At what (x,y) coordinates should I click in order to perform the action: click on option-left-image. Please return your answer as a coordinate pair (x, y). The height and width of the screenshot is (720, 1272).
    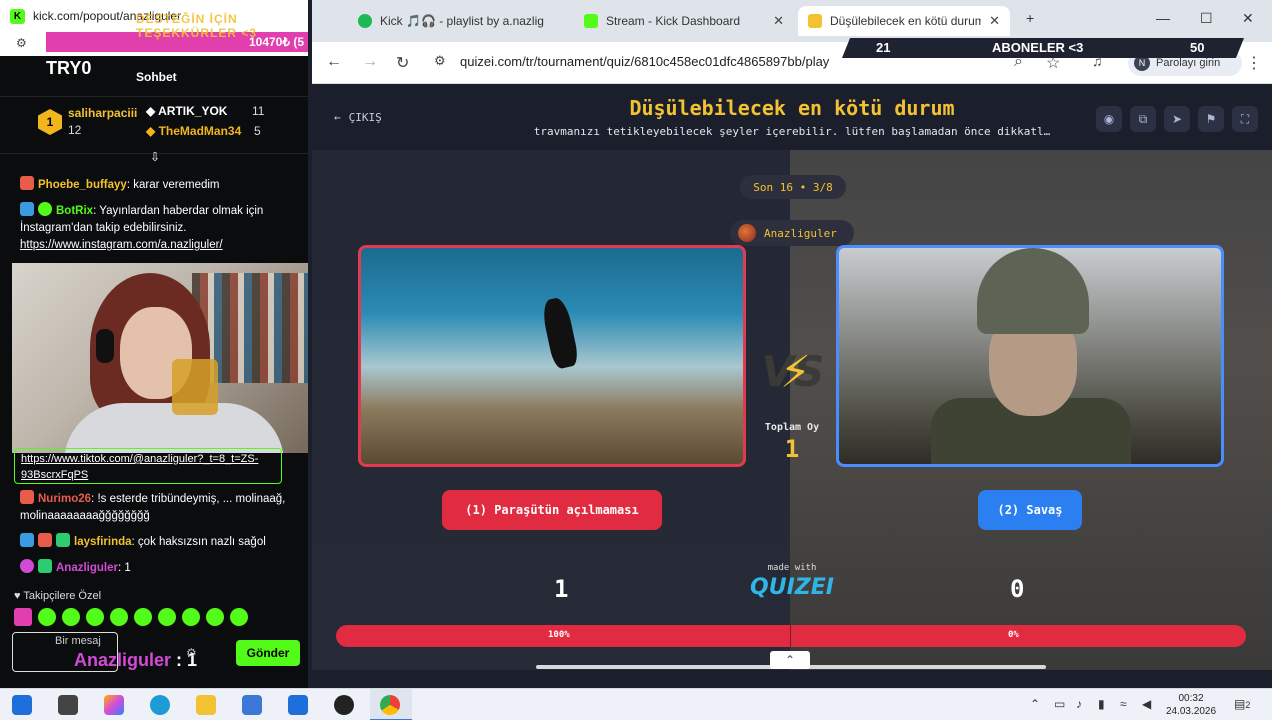
    Looking at the image, I should click on (552, 356).